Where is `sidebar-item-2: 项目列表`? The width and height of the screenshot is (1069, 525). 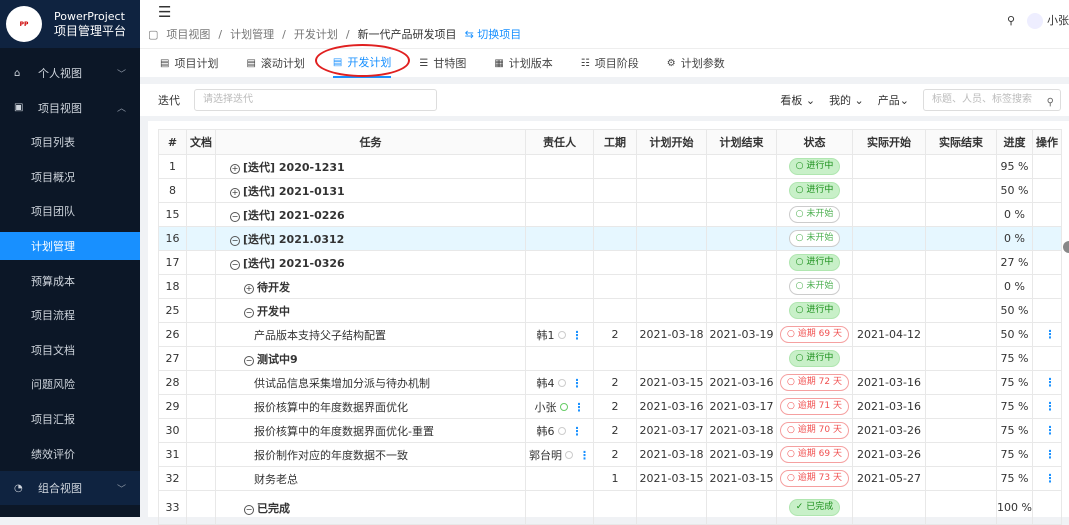
sidebar-item-2: 项目列表 is located at coordinates (70, 142).